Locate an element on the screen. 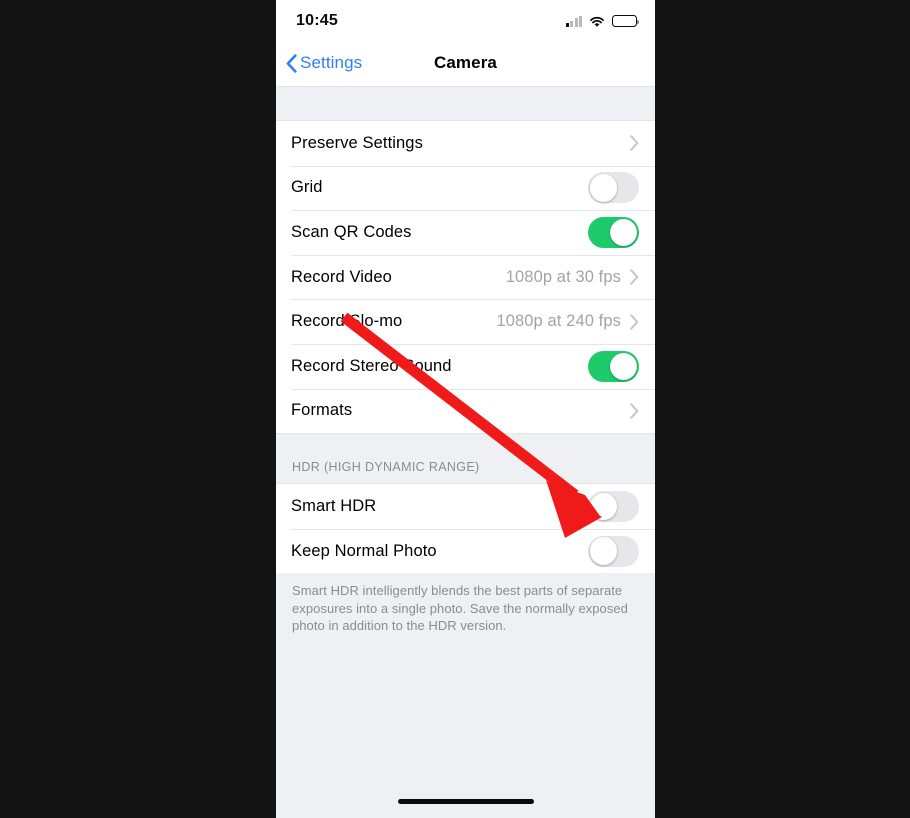  back-button: Settings is located at coordinates (324, 63).